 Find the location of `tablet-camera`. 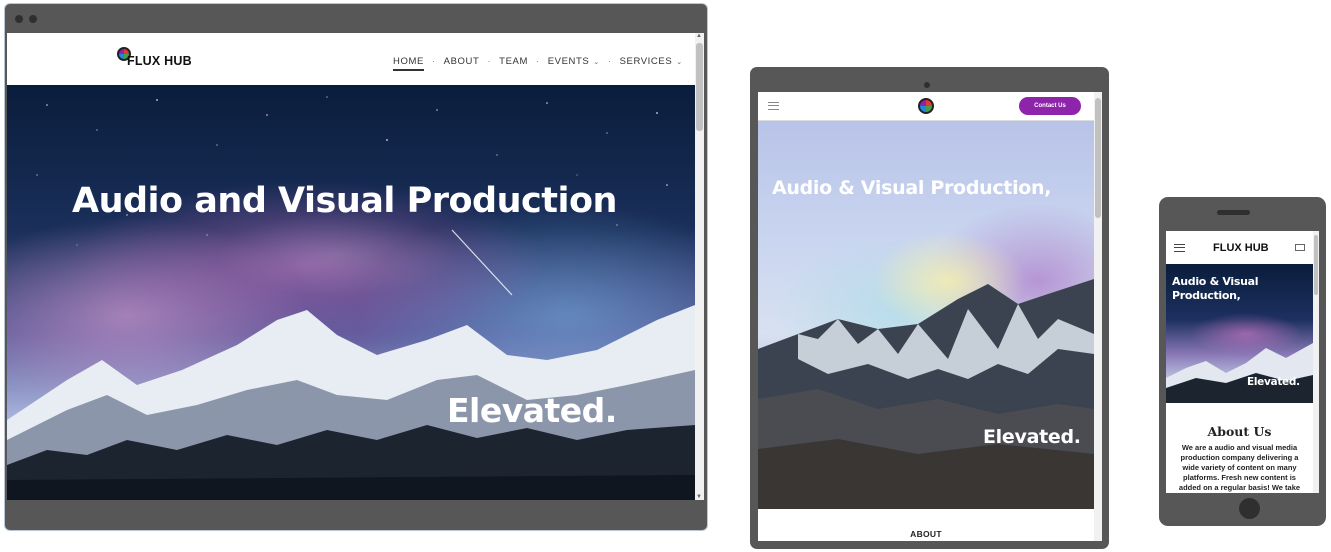

tablet-camera is located at coordinates (927, 85).